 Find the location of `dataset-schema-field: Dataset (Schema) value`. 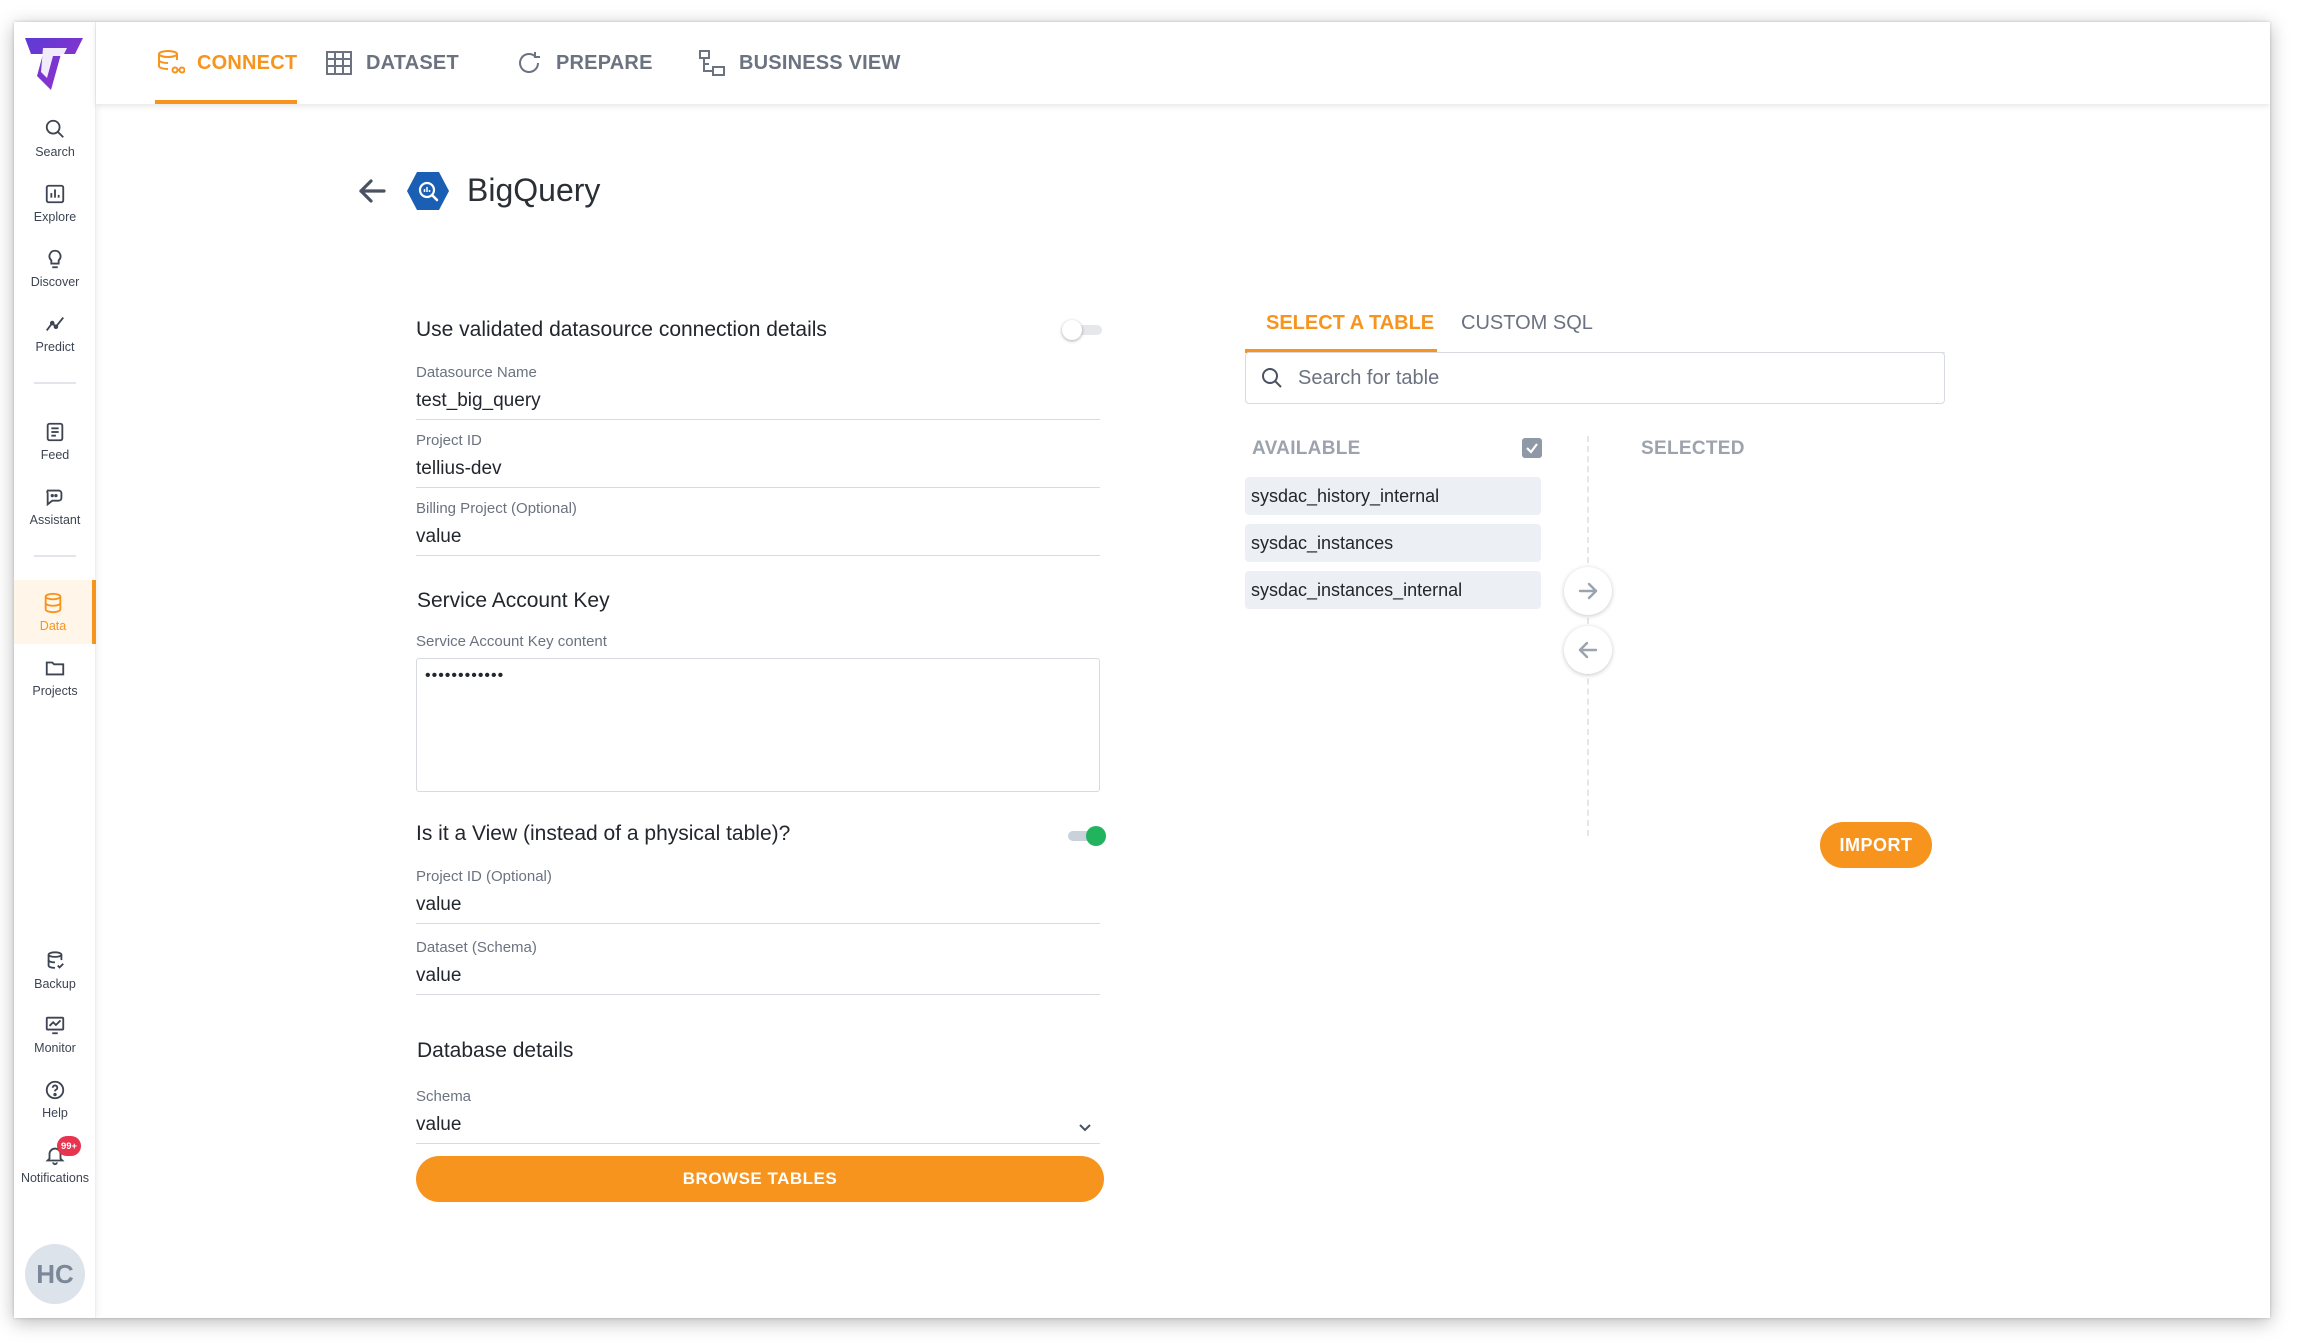

dataset-schema-field: Dataset (Schema) value is located at coordinates (758, 967).